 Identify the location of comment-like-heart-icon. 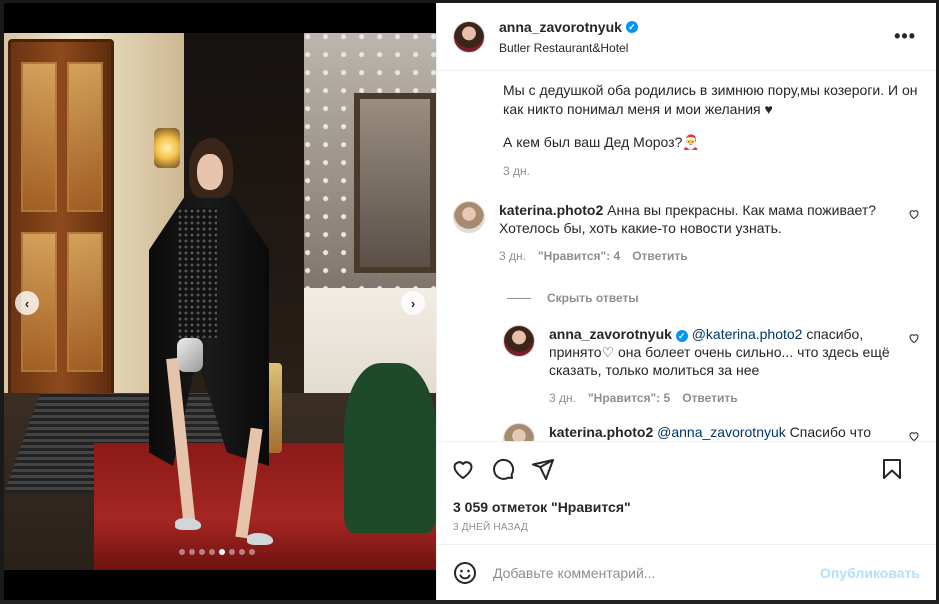
(914, 213).